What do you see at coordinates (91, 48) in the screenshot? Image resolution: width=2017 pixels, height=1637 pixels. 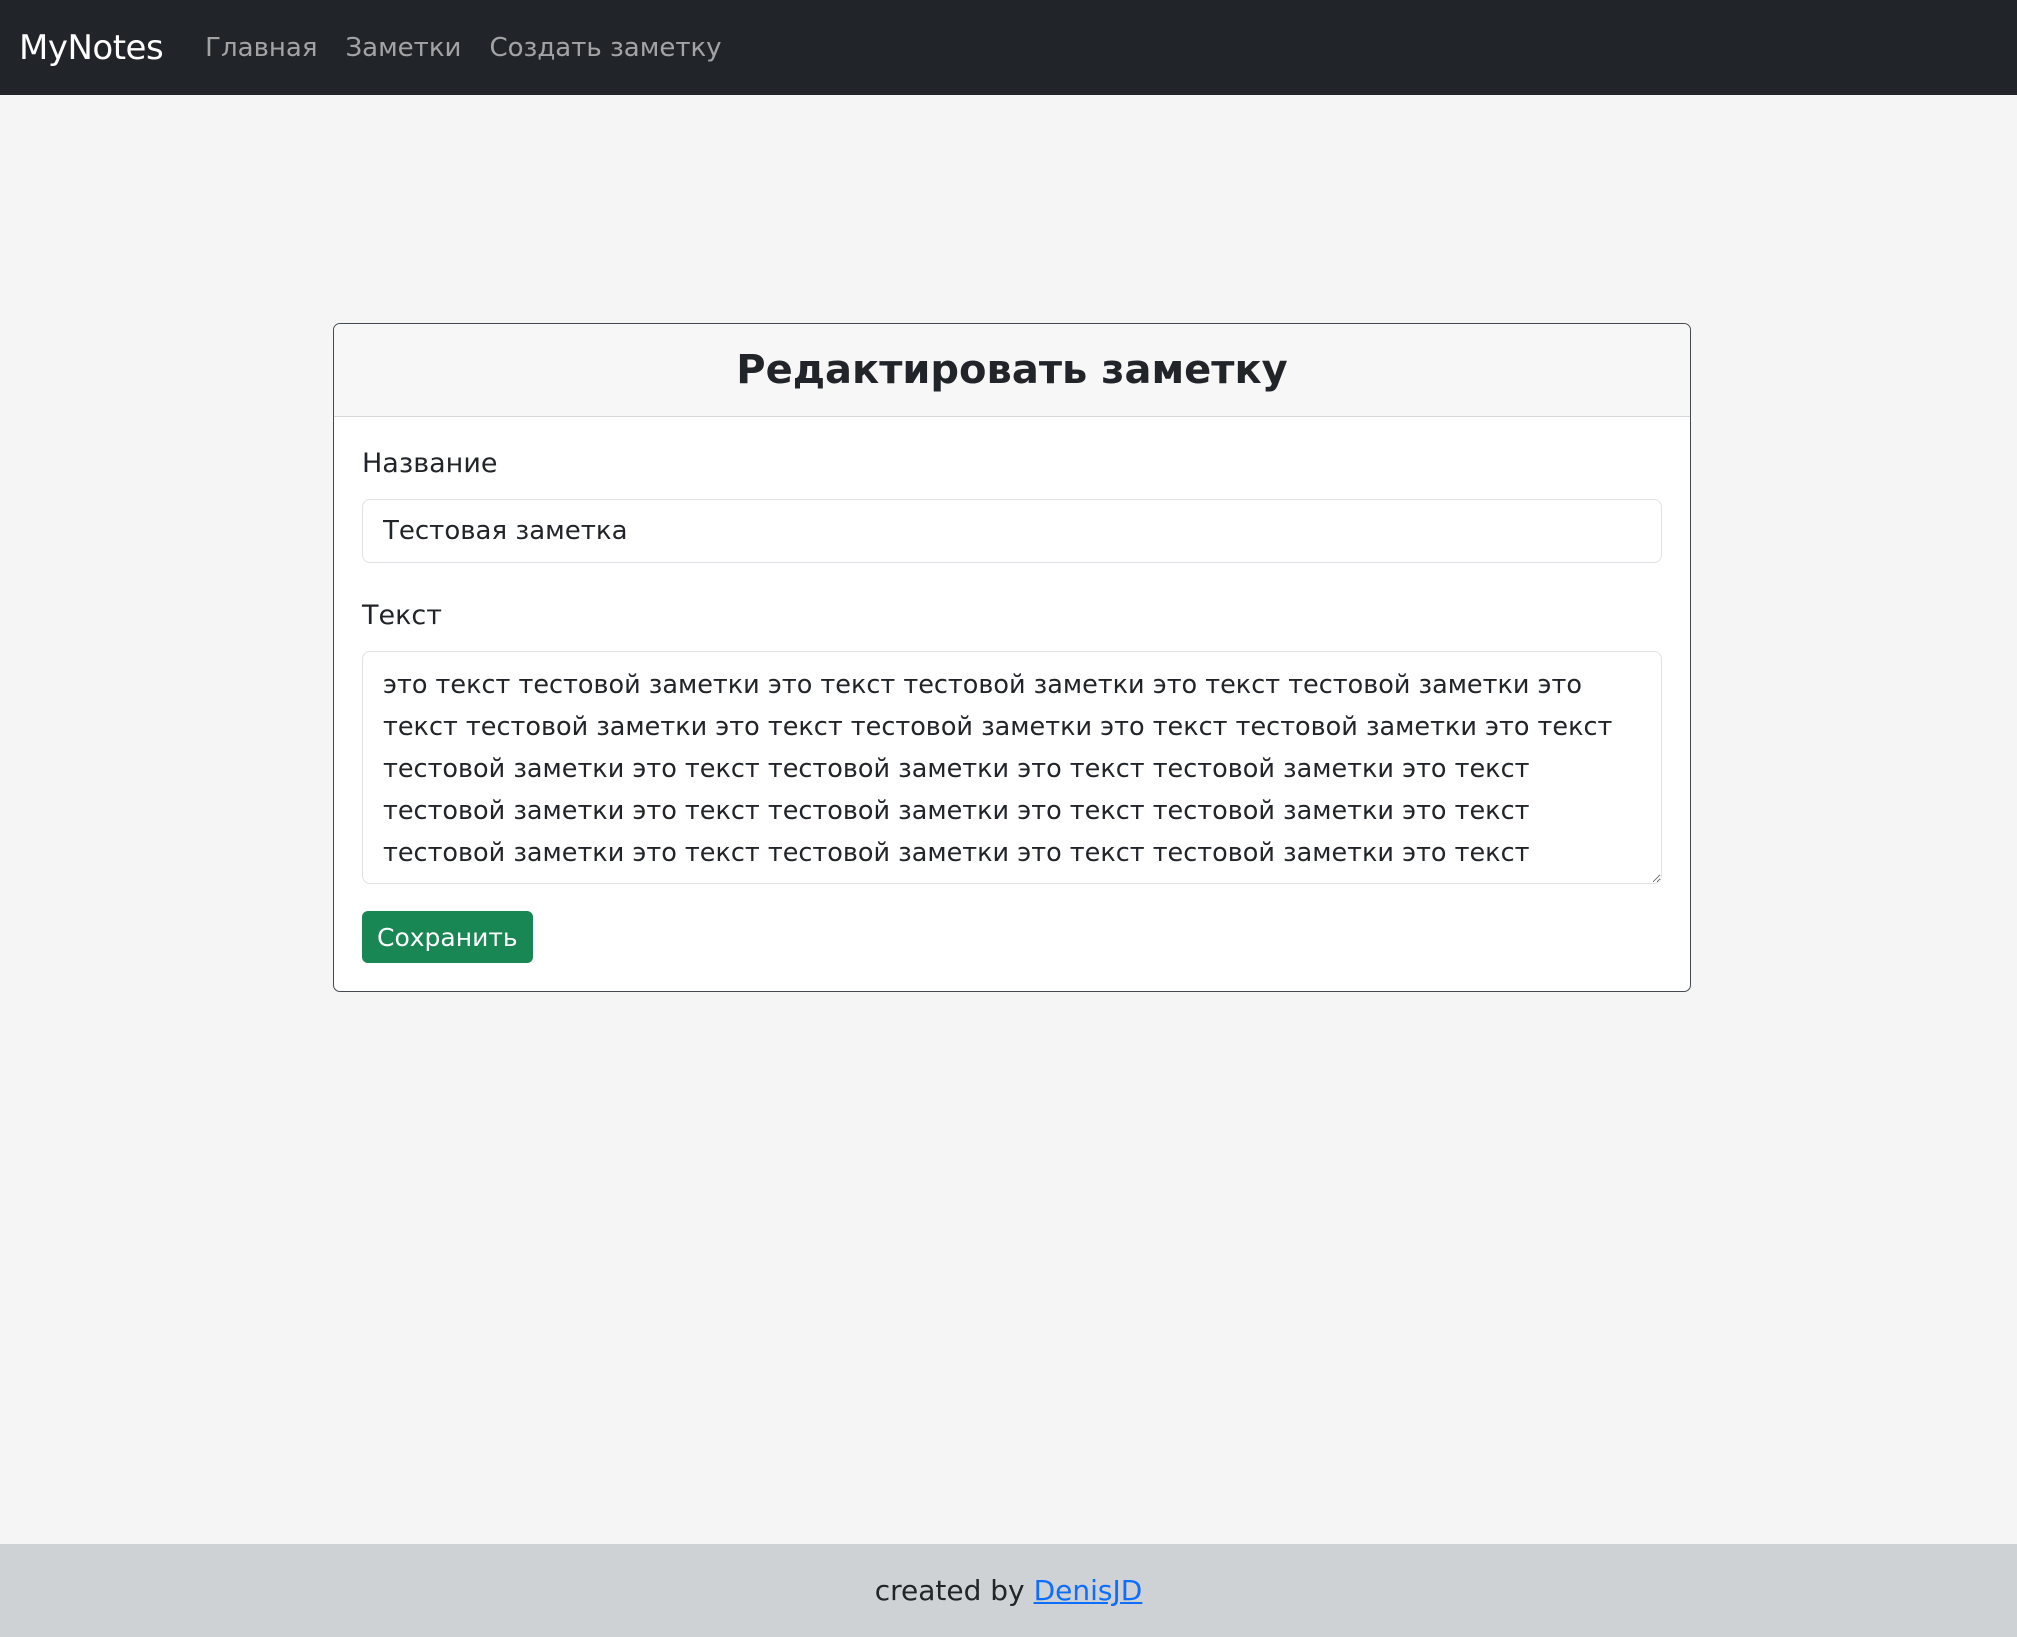 I see `brand-logo: MyNotes` at bounding box center [91, 48].